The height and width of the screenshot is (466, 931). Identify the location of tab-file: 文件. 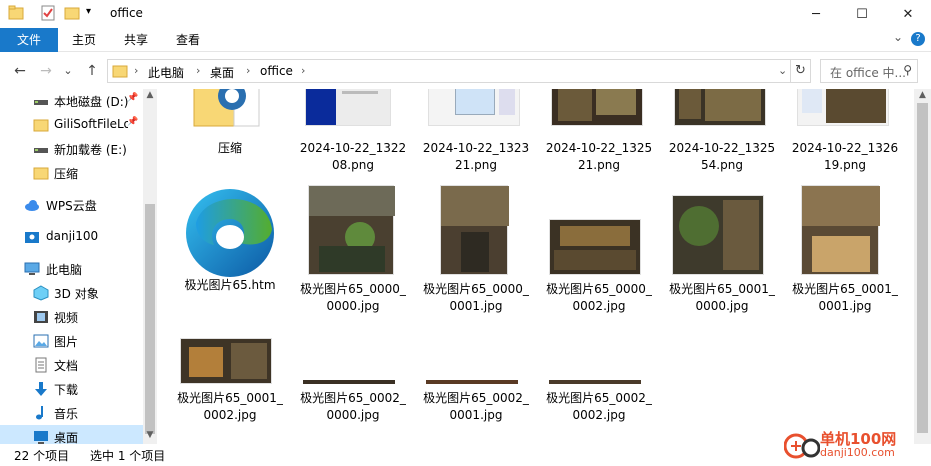
(29, 40).